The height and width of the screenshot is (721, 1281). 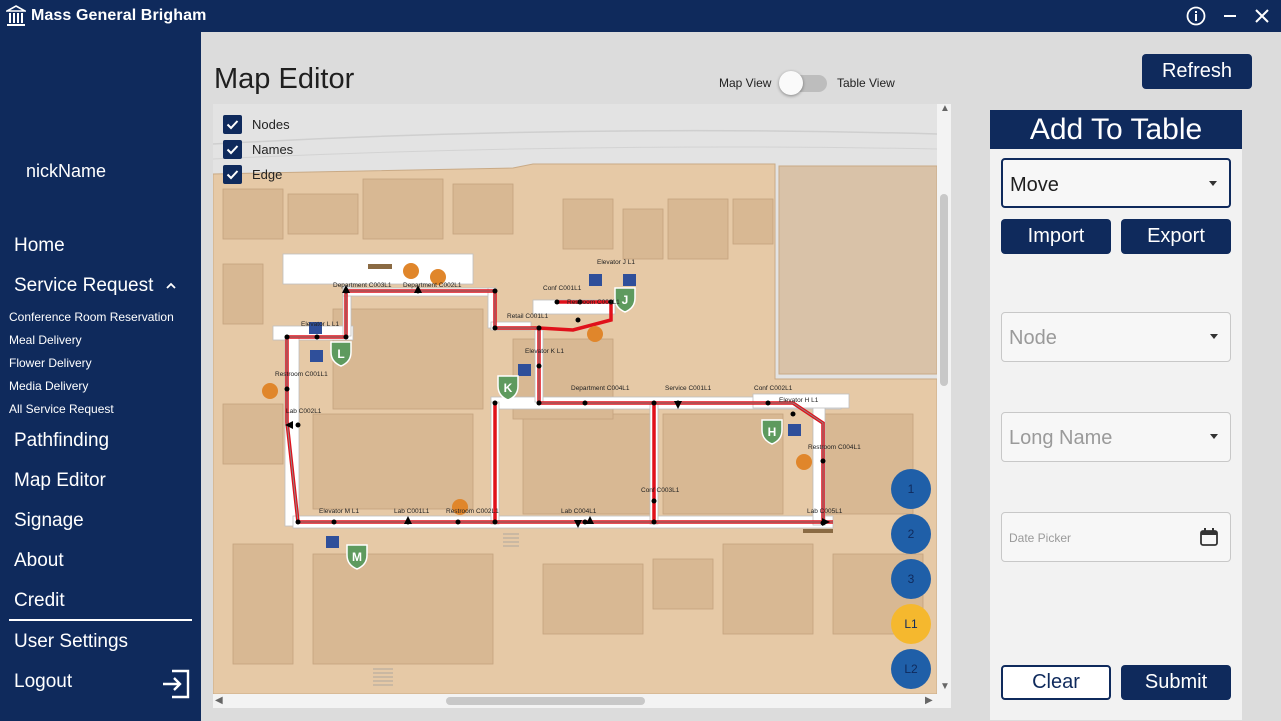 What do you see at coordinates (219, 700) in the screenshot?
I see `scroll-left-arrow-icon: ◀` at bounding box center [219, 700].